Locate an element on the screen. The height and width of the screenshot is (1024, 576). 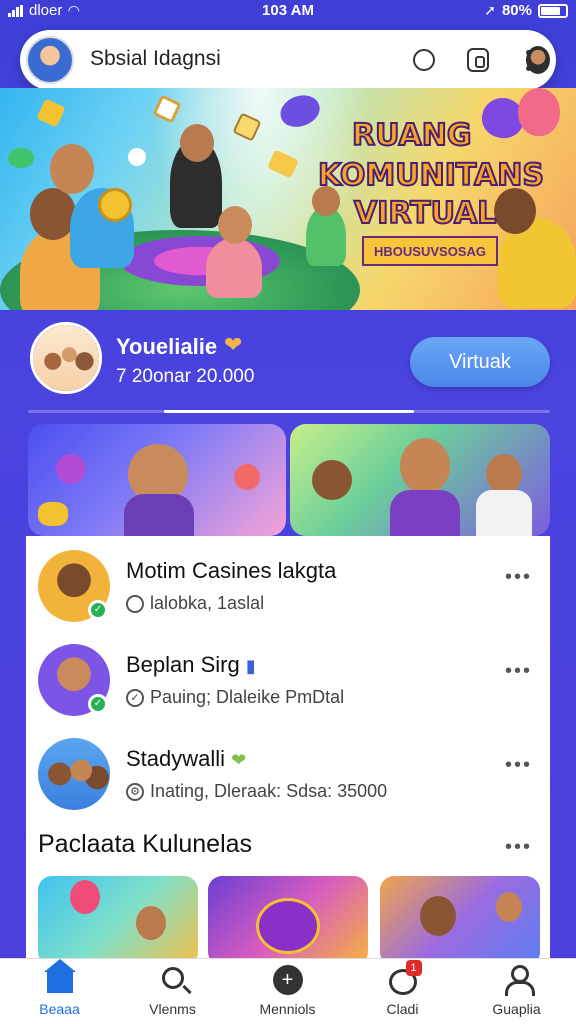
plus-icon: + is located at coordinates (287, 980).